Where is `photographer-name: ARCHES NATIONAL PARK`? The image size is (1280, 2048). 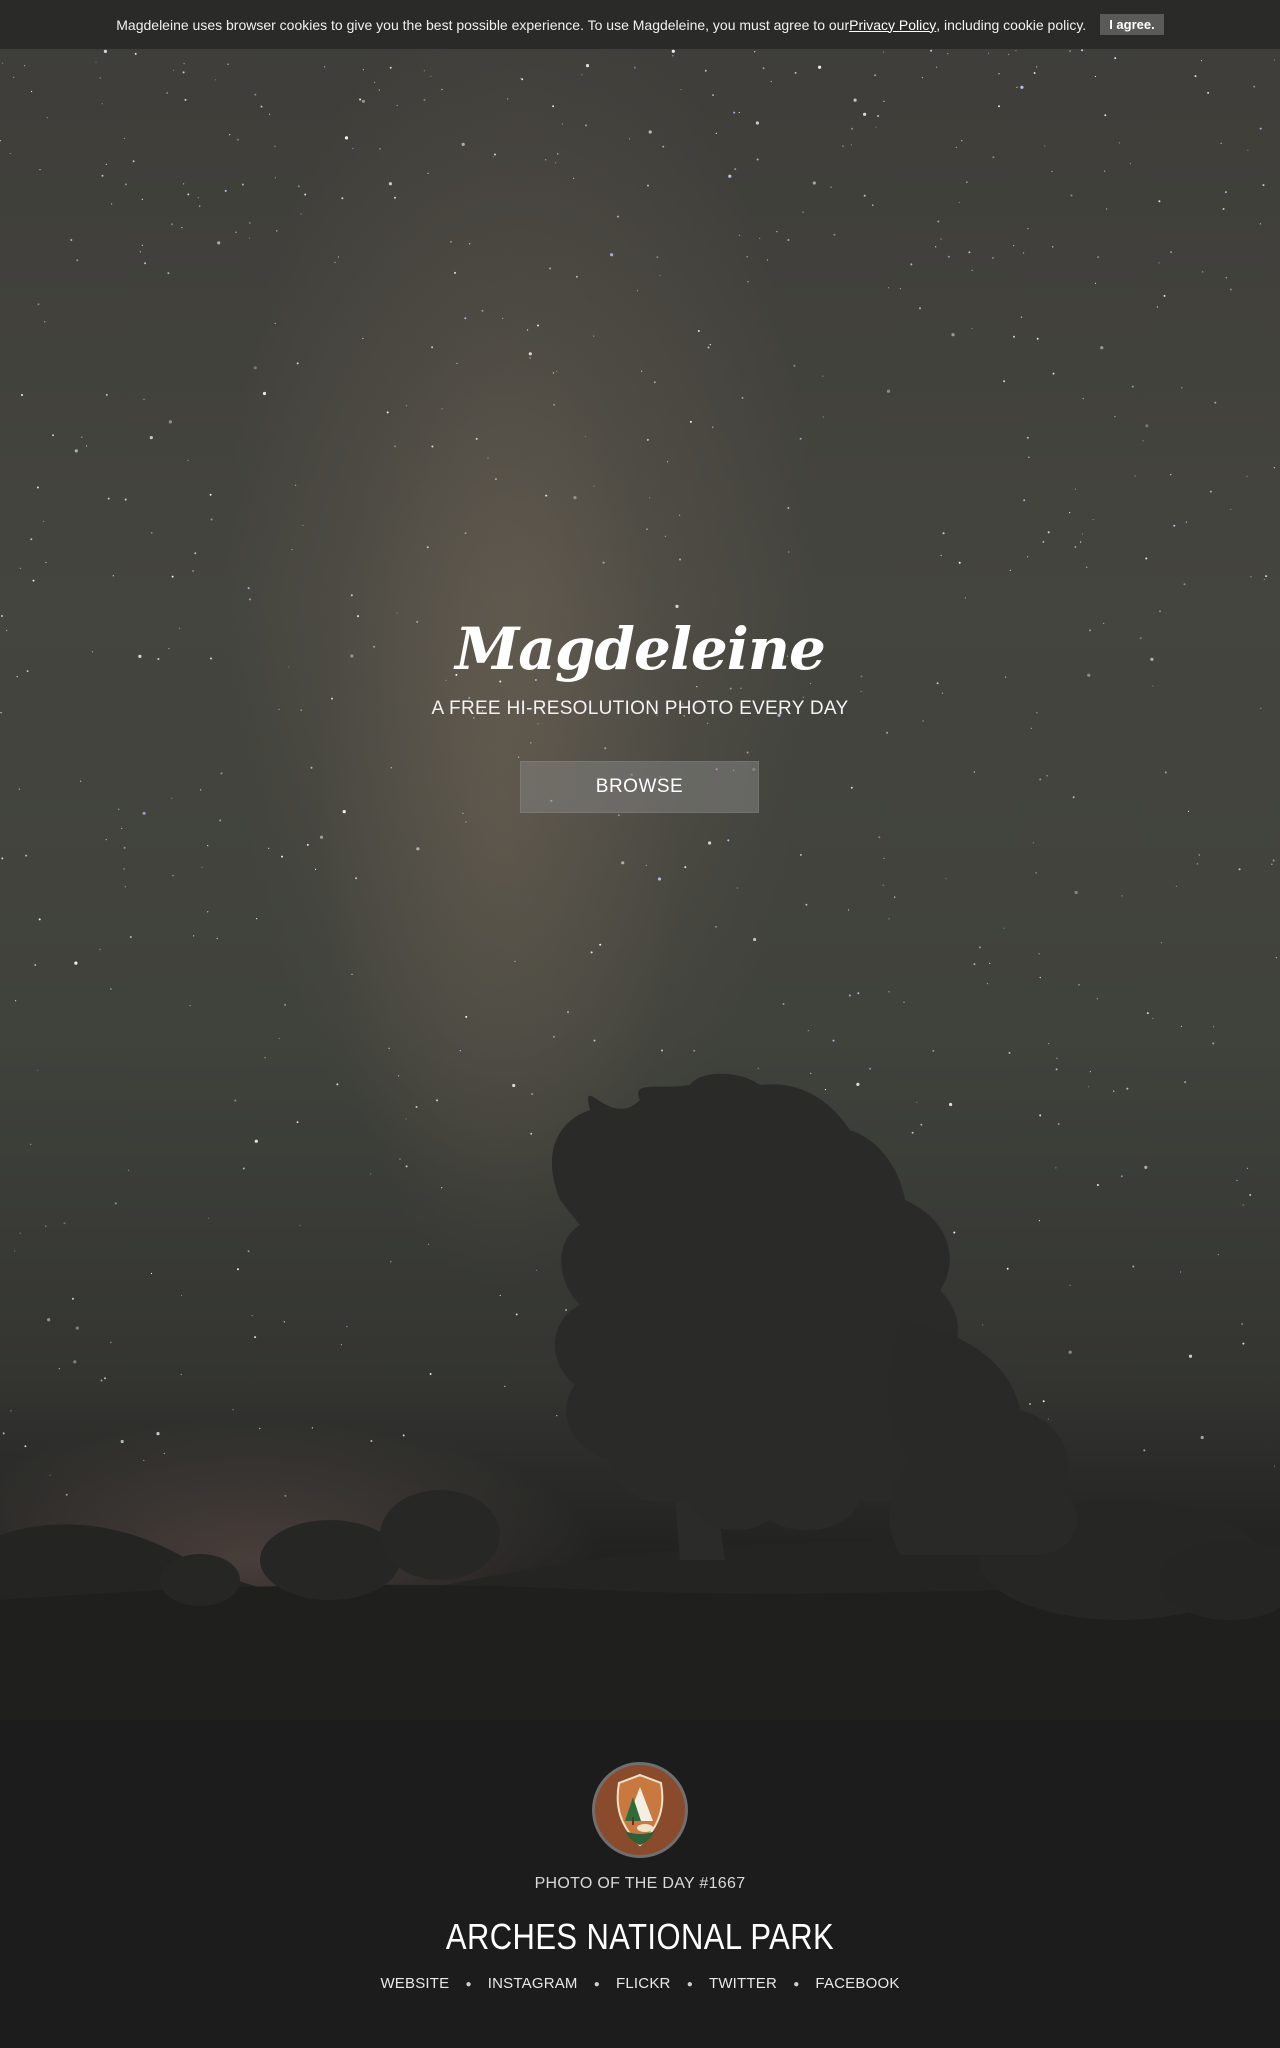 photographer-name: ARCHES NATIONAL PARK is located at coordinates (640, 1937).